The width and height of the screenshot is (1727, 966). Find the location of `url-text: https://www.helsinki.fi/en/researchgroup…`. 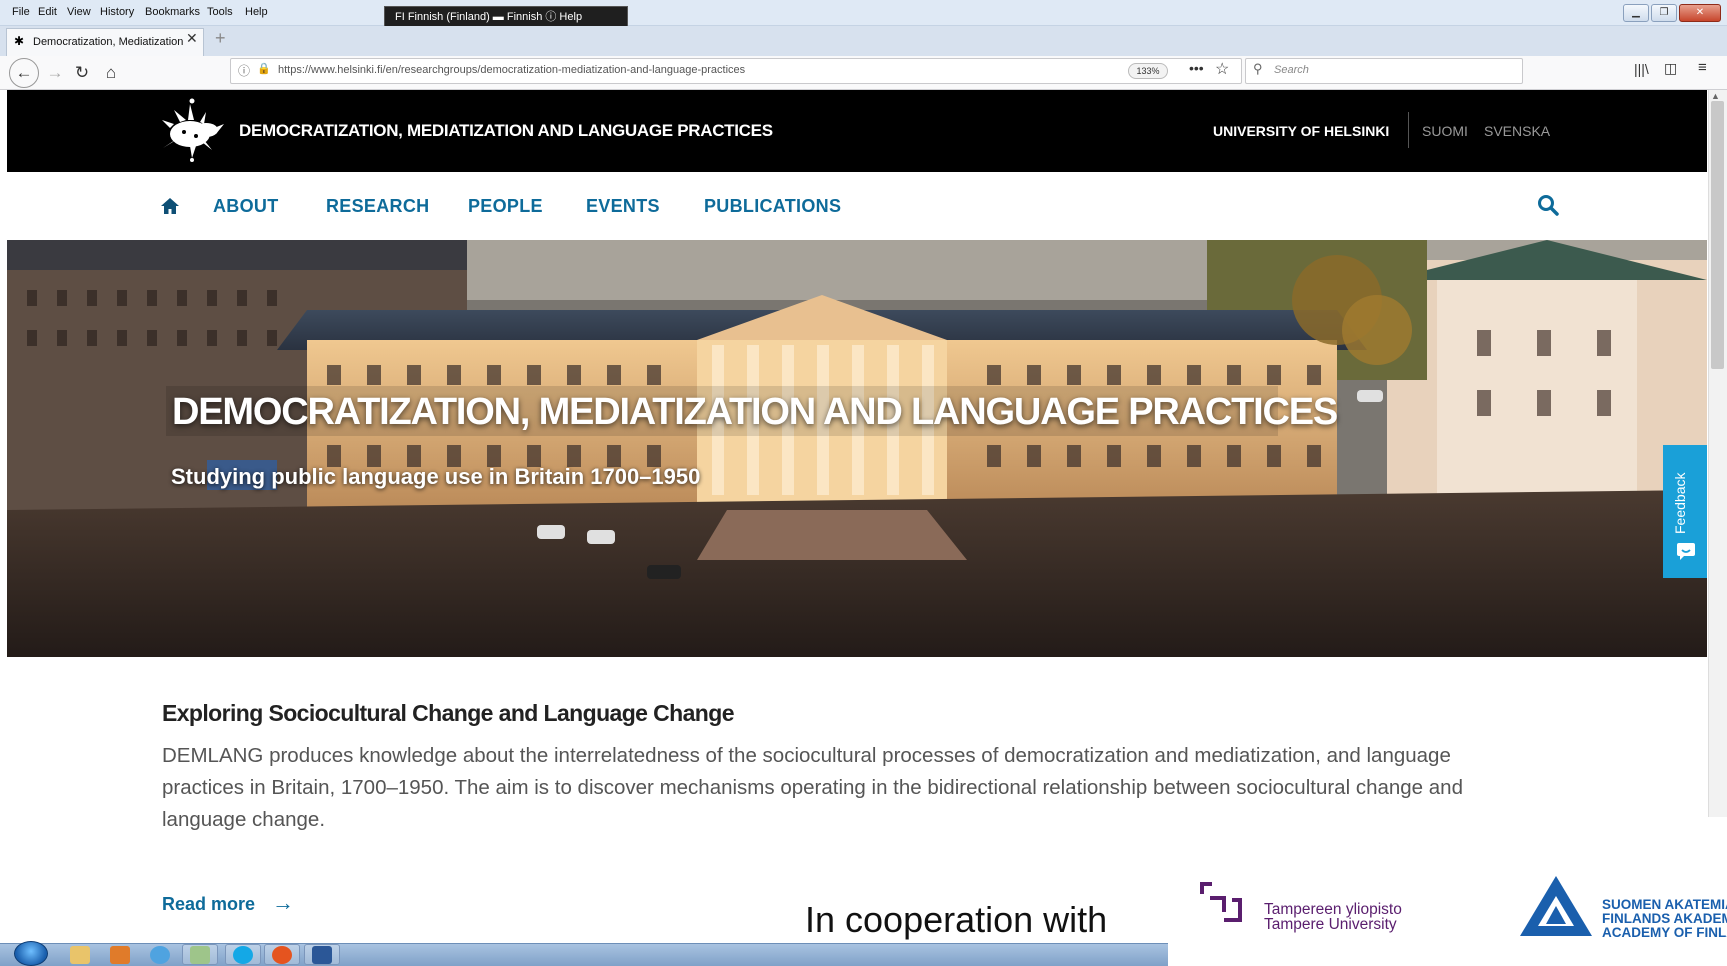

url-text: https://www.helsinki.fi/en/researchgroup… is located at coordinates (511, 70).